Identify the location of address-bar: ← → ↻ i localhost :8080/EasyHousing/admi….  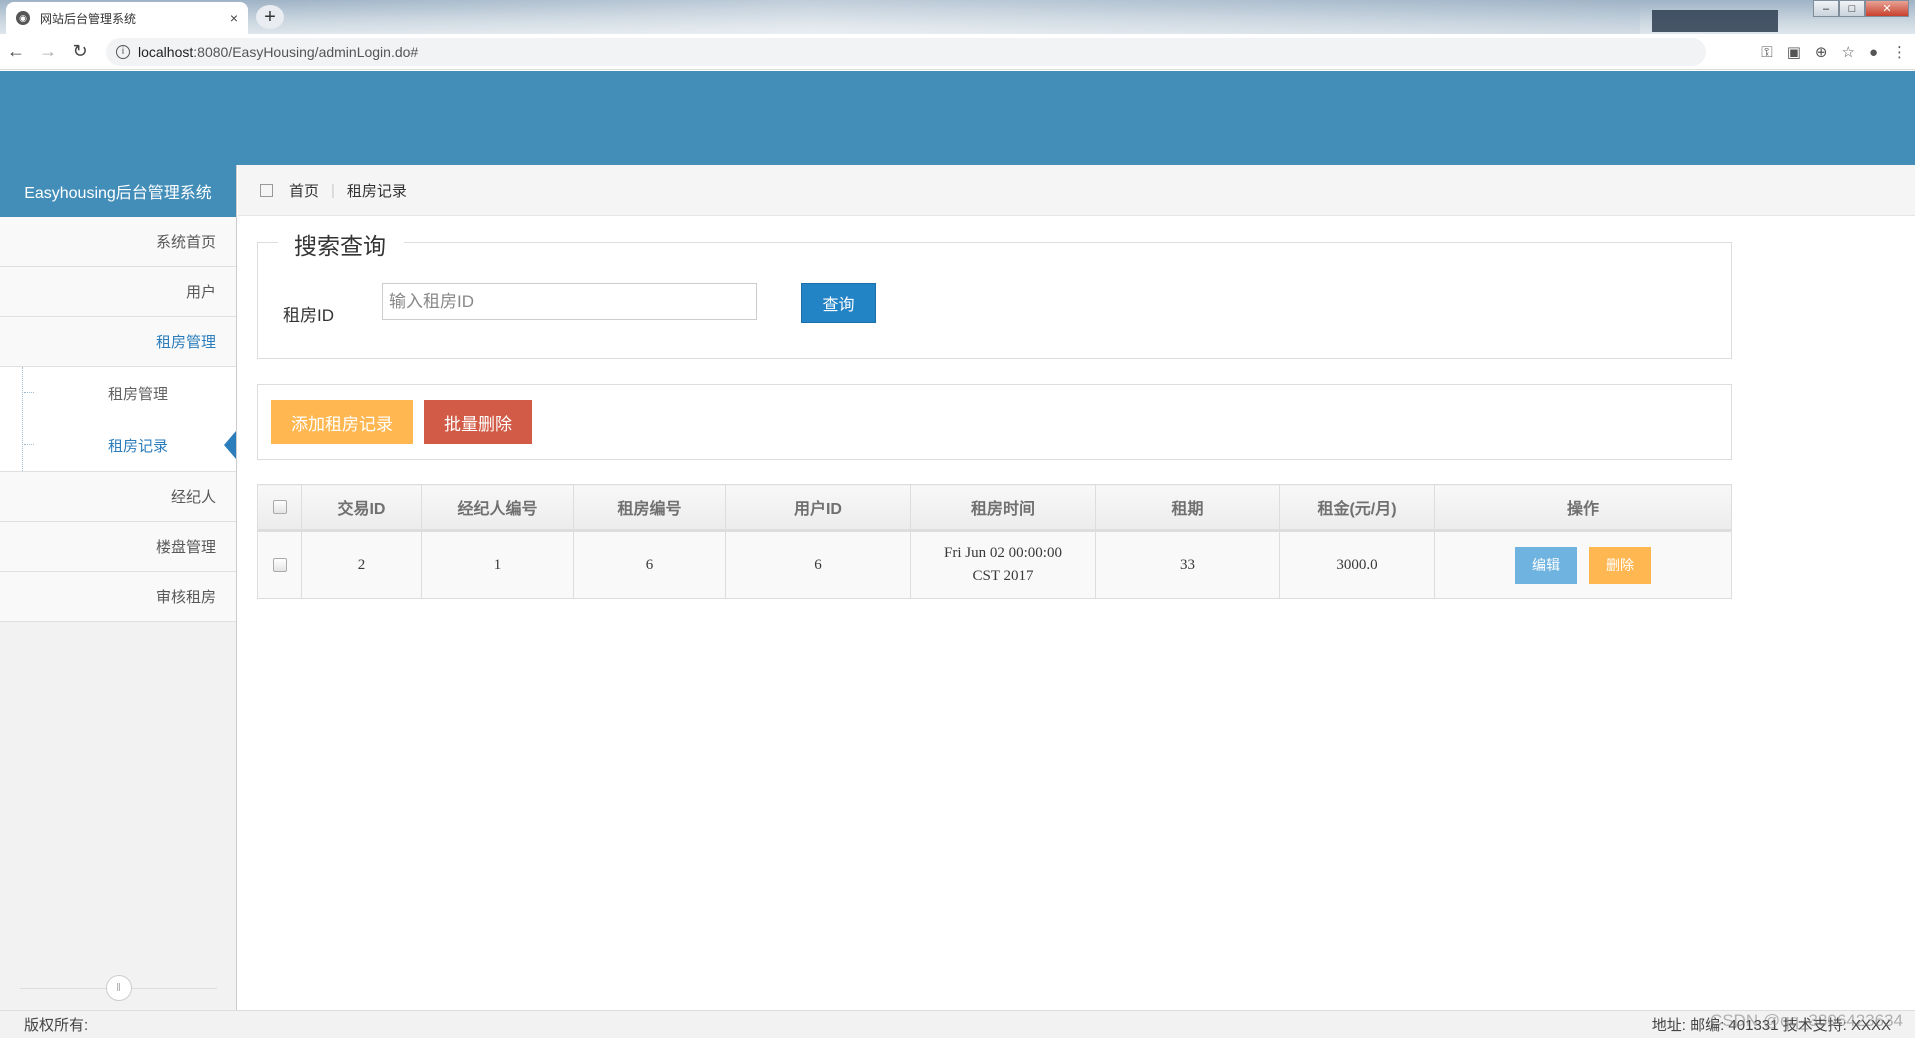
(957, 52).